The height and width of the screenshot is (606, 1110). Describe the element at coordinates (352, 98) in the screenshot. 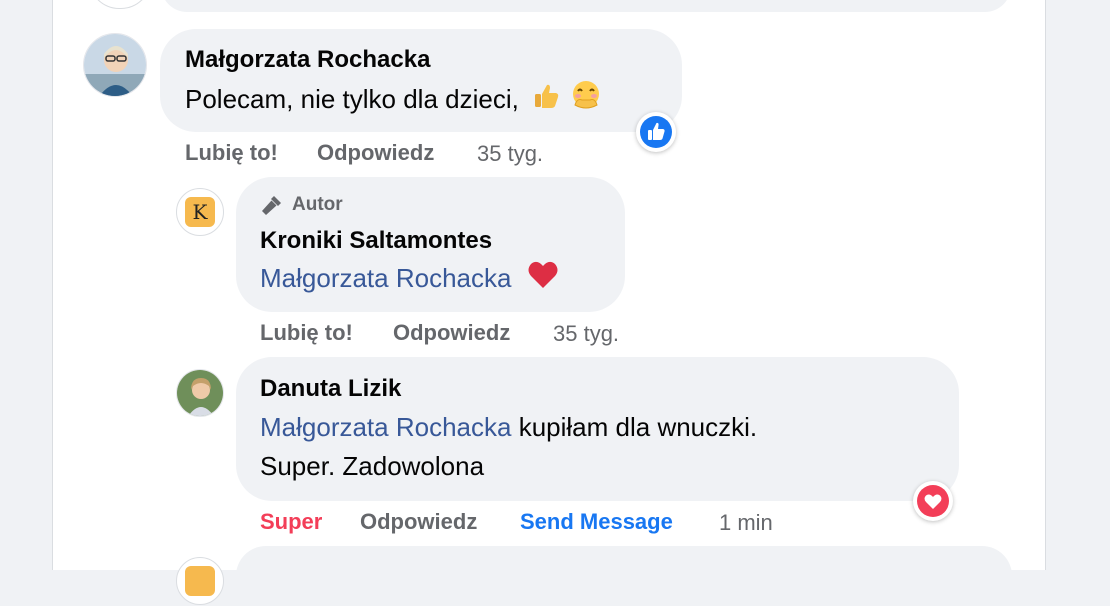

I see `comment-text: Polecam, nie tylko dla dzieci,` at that location.